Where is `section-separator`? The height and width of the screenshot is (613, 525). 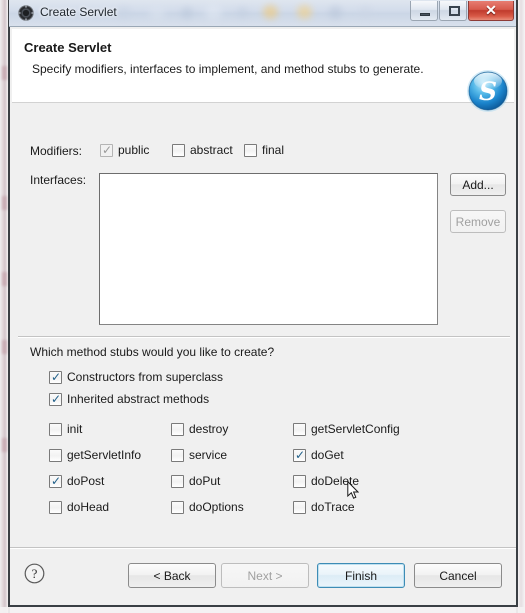
section-separator is located at coordinates (264, 337).